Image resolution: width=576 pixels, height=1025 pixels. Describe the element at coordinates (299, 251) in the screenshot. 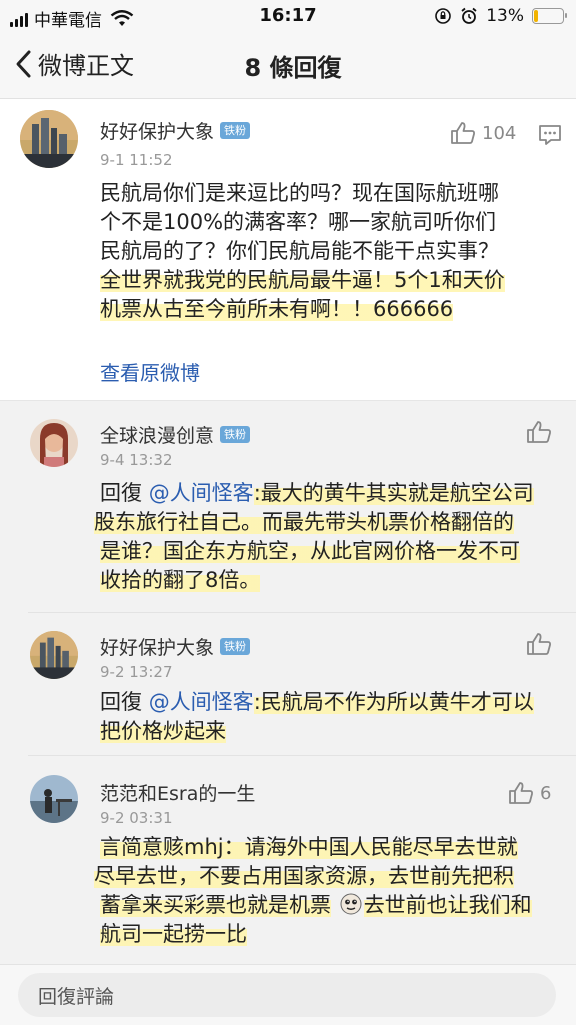

I see `text-line: 民航局的了？你们民航局能不能干点实事？` at that location.